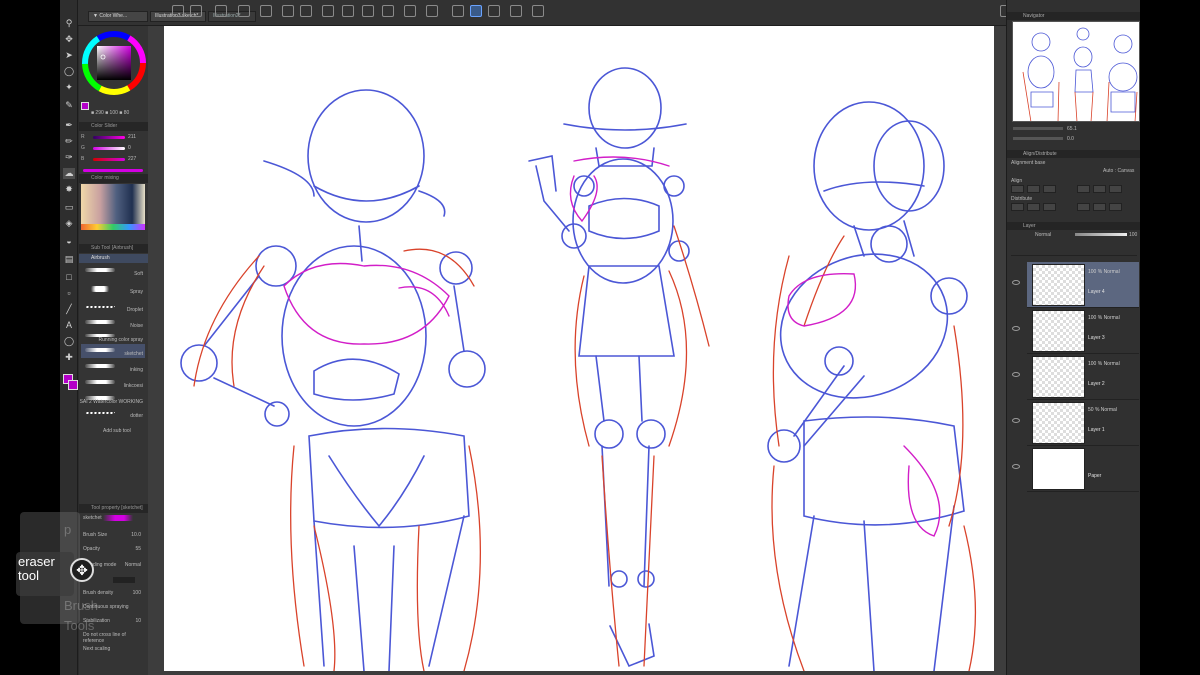  Describe the element at coordinates (69, 157) in the screenshot. I see `brush-icon: ✑` at that location.